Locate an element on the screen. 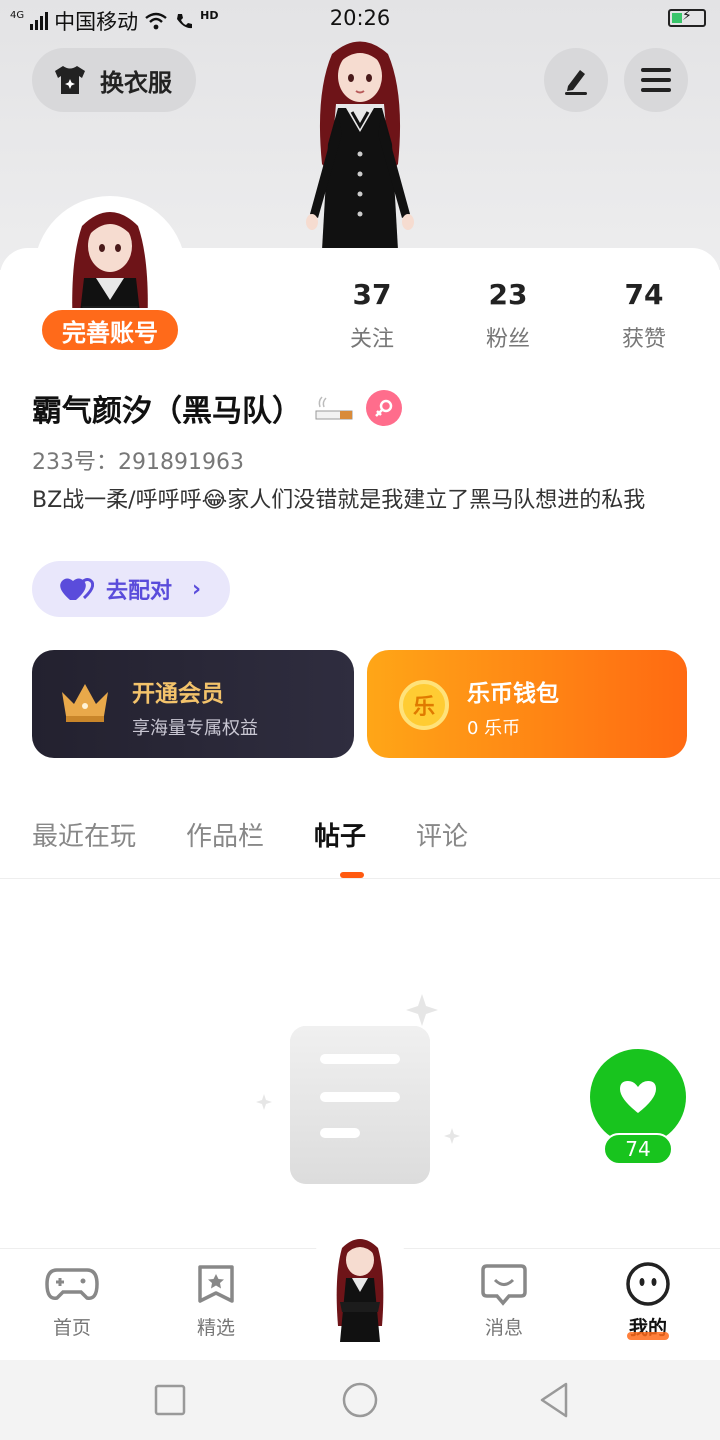 The width and height of the screenshot is (720, 1440). nav-home-label: 首页 is located at coordinates (71, 1328).